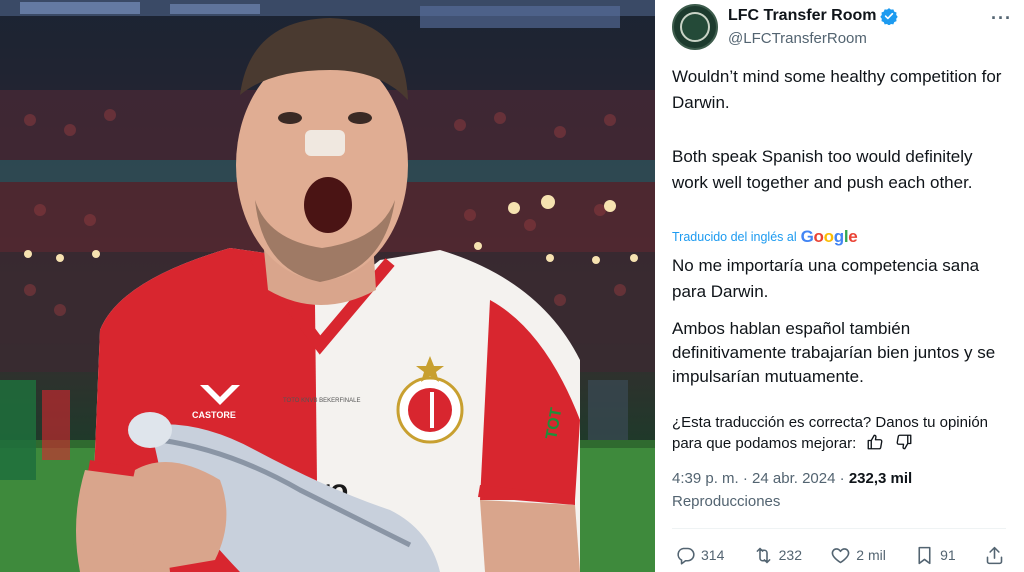 Image resolution: width=1024 pixels, height=572 pixels. What do you see at coordinates (705, 478) in the screenshot?
I see `tweet-time: 4:39 p. m.` at bounding box center [705, 478].